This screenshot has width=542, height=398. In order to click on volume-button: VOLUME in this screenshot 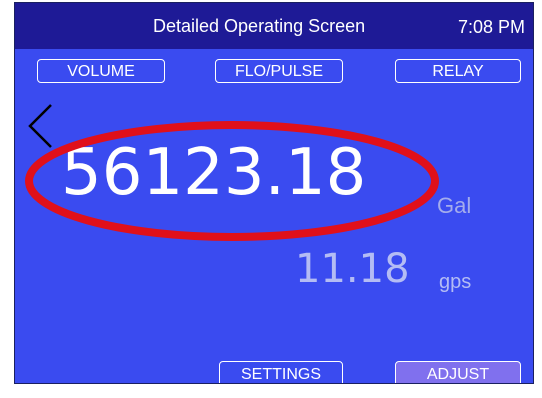, I will do `click(101, 71)`.